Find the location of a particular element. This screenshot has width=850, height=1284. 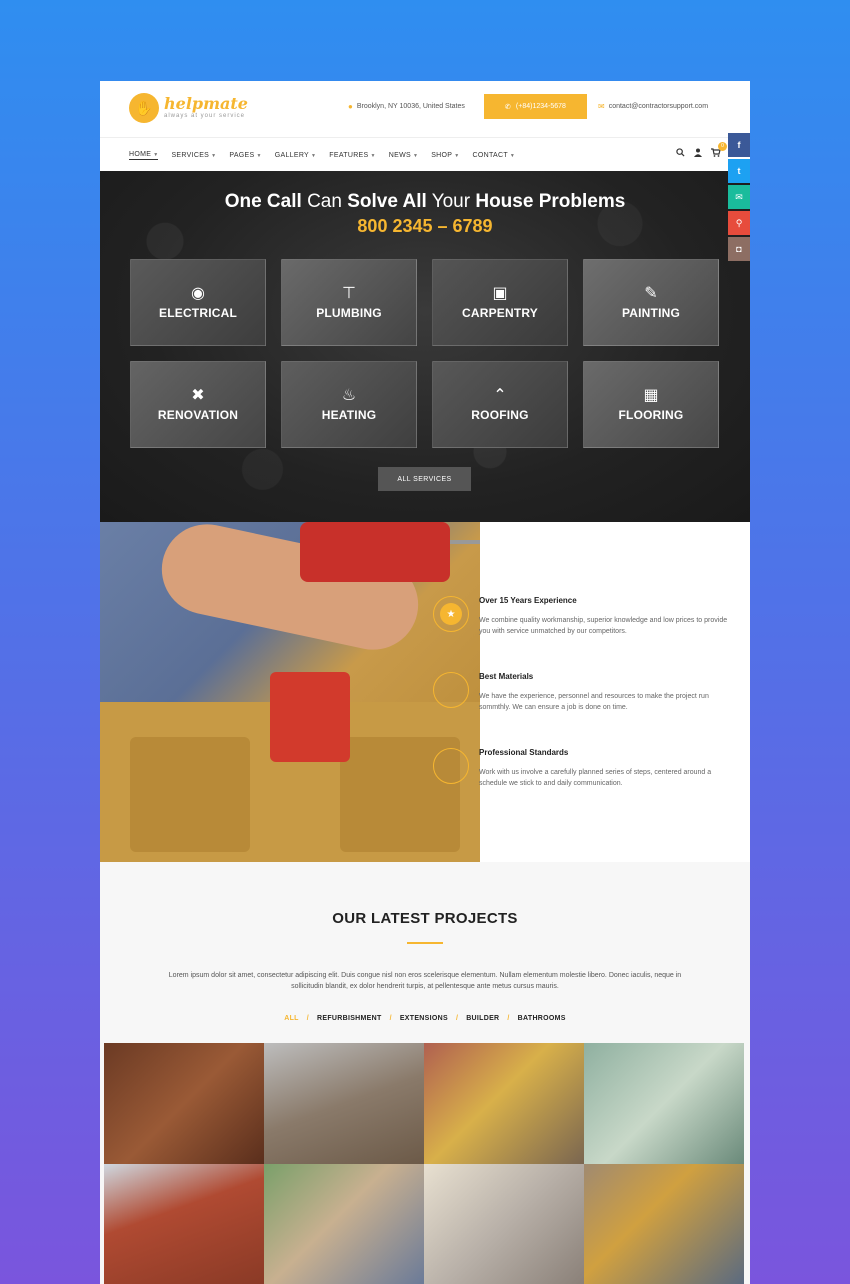

floor-icon: ▦ is located at coordinates (651, 395).